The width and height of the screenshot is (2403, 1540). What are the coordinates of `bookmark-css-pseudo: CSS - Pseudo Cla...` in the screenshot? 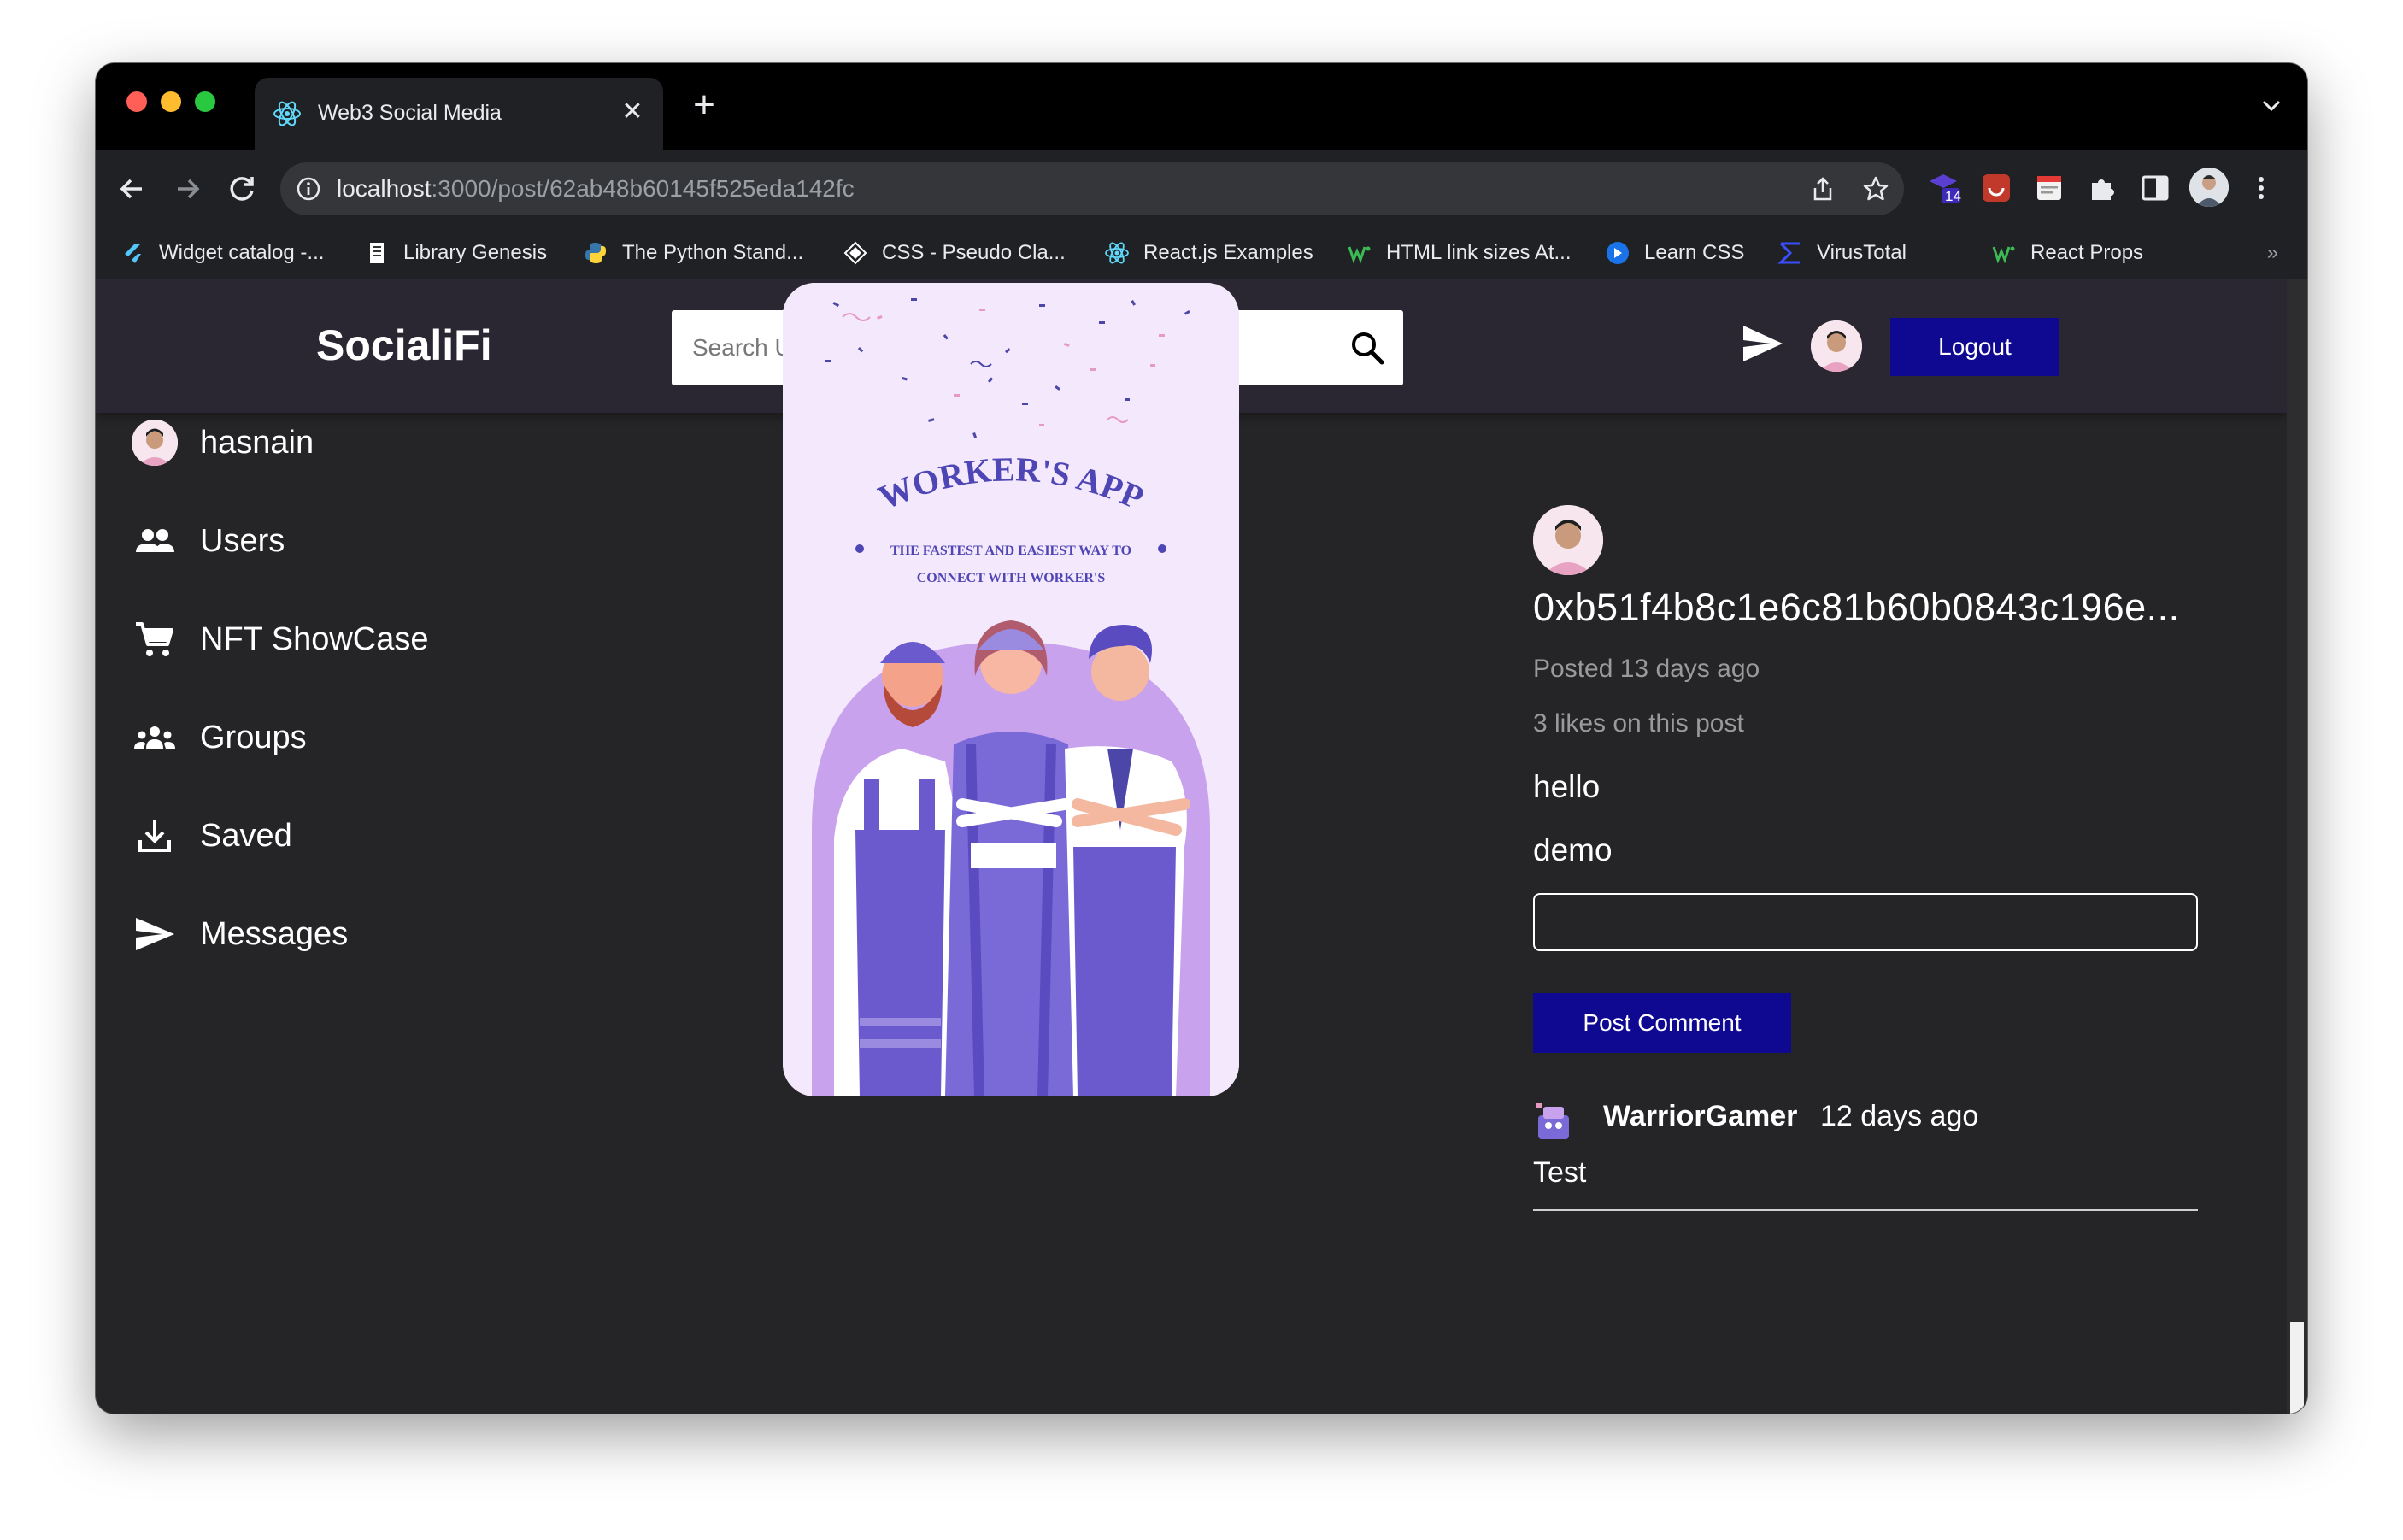 It's located at (954, 253).